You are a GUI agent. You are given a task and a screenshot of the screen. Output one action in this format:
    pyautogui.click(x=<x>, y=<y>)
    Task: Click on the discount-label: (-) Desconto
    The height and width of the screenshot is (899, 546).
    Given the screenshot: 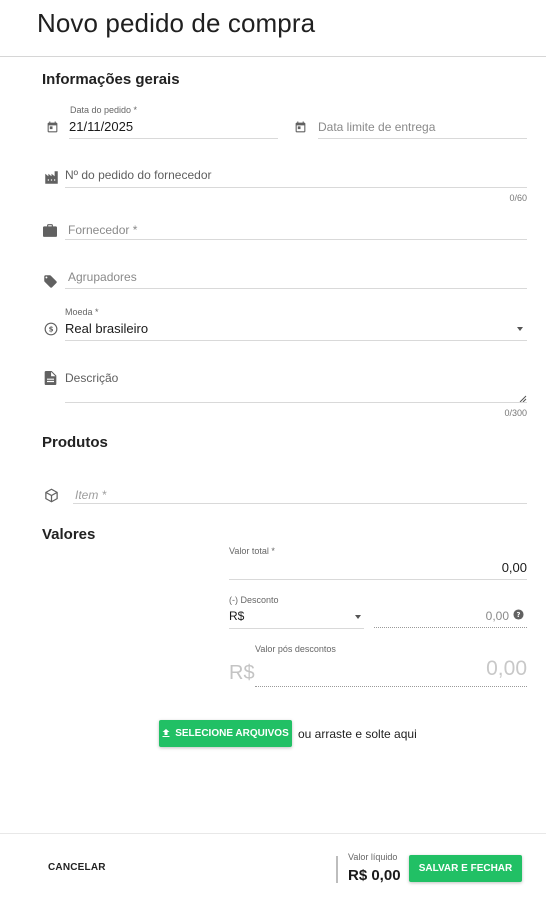 What is the action you would take?
    pyautogui.click(x=254, y=600)
    